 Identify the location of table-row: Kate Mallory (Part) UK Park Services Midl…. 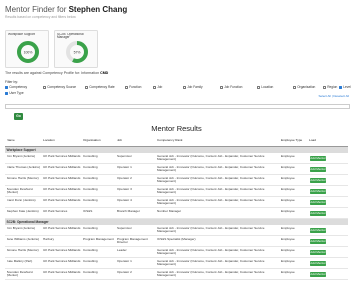
(176, 263).